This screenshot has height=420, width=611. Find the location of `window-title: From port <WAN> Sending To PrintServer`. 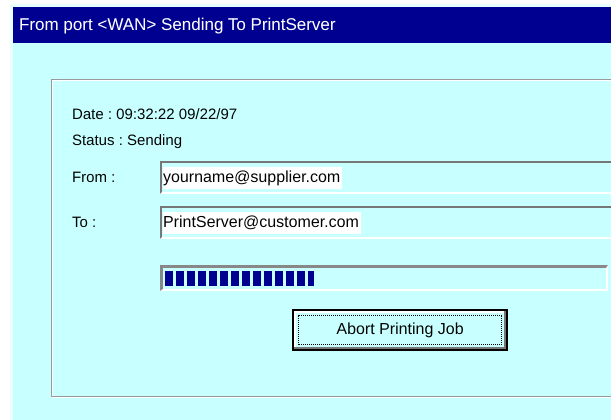

window-title: From port <WAN> Sending To PrintServer is located at coordinates (312, 25).